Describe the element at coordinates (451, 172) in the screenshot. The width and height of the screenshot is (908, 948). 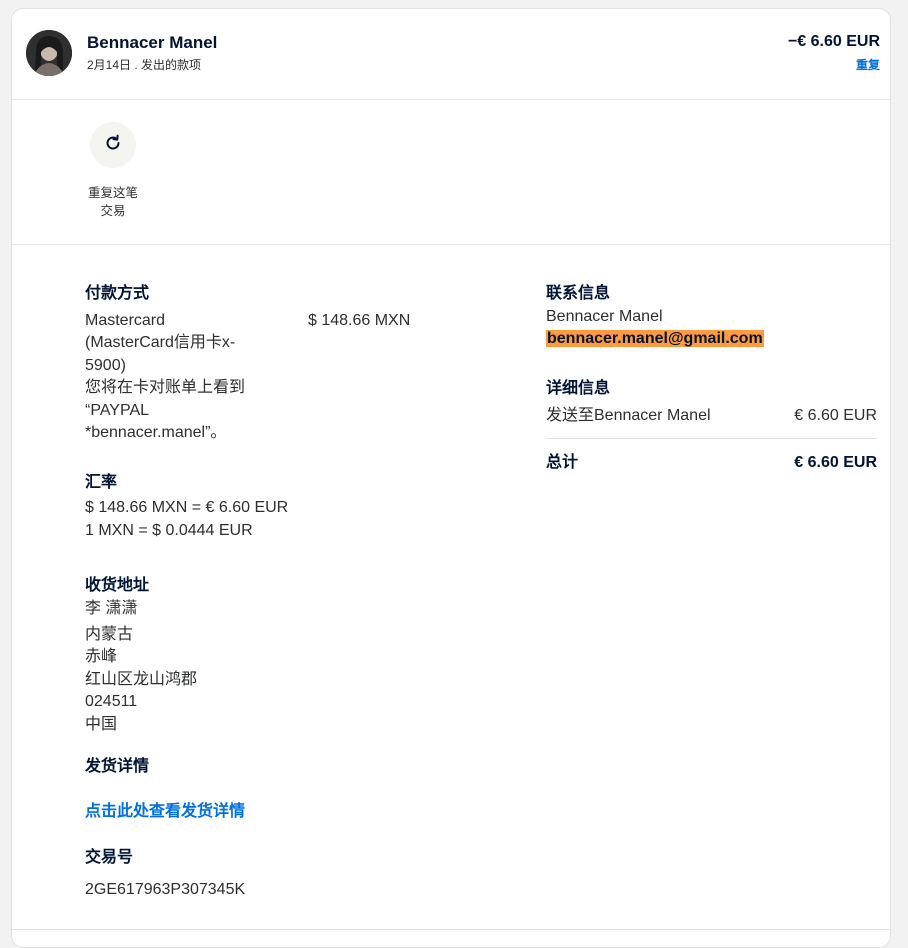
I see `action-row: 重复这笔 交易` at that location.